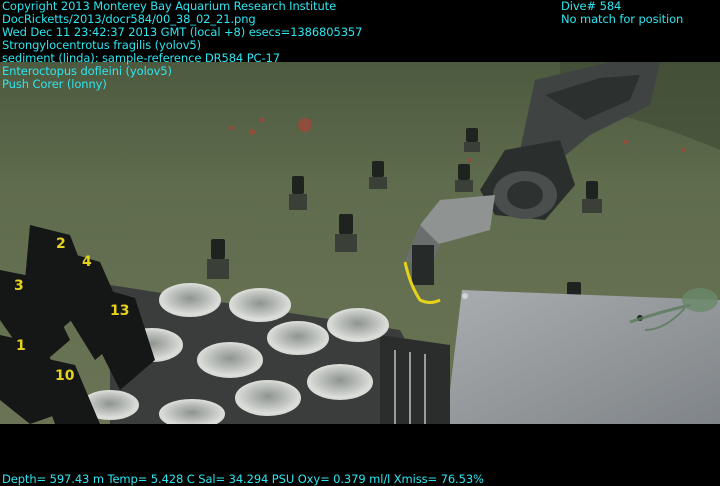 The height and width of the screenshot is (486, 720). What do you see at coordinates (61, 244) in the screenshot?
I see `core-number-label: 2` at bounding box center [61, 244].